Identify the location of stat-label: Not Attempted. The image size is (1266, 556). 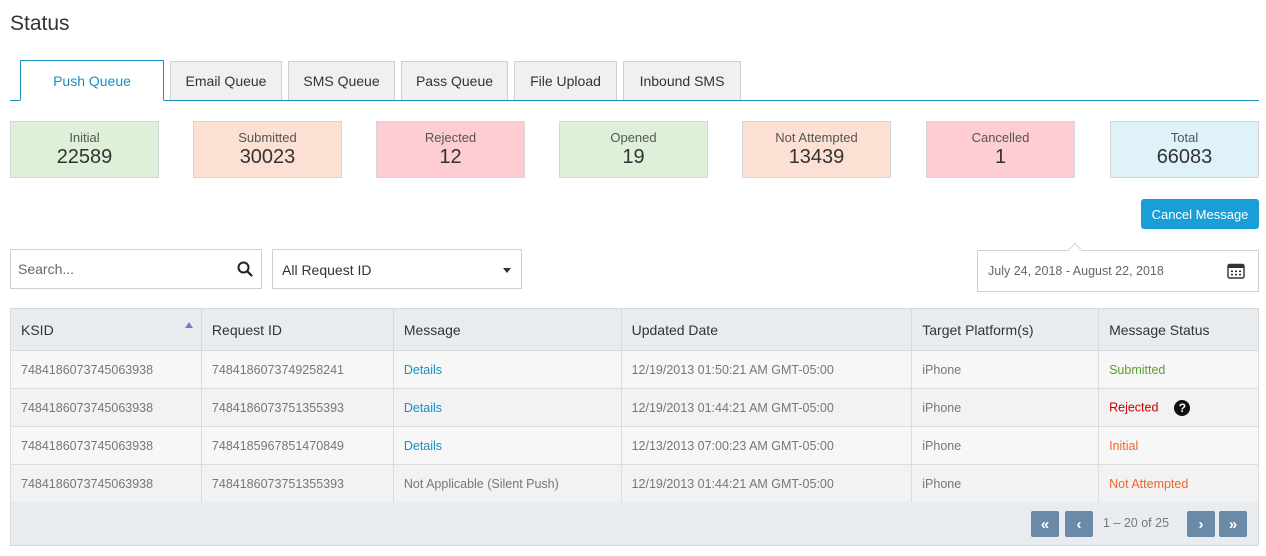
(816, 137).